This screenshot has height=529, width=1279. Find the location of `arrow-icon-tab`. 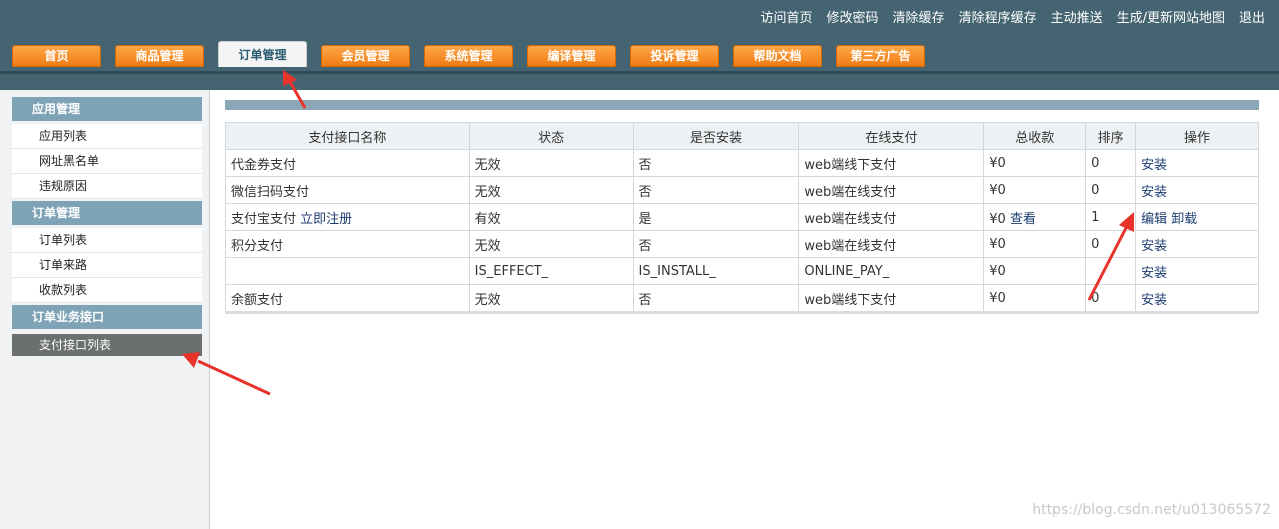

arrow-icon-tab is located at coordinates (295, 89).